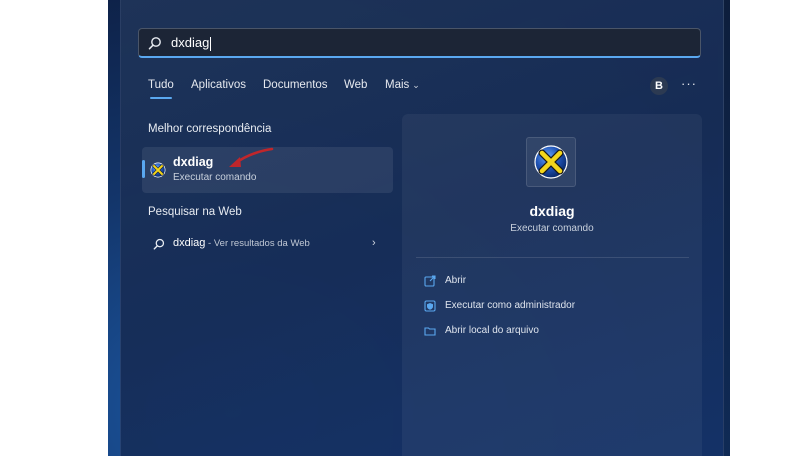 This screenshot has width=810, height=456. What do you see at coordinates (191, 43) in the screenshot?
I see `search-input-value: dxdiag` at bounding box center [191, 43].